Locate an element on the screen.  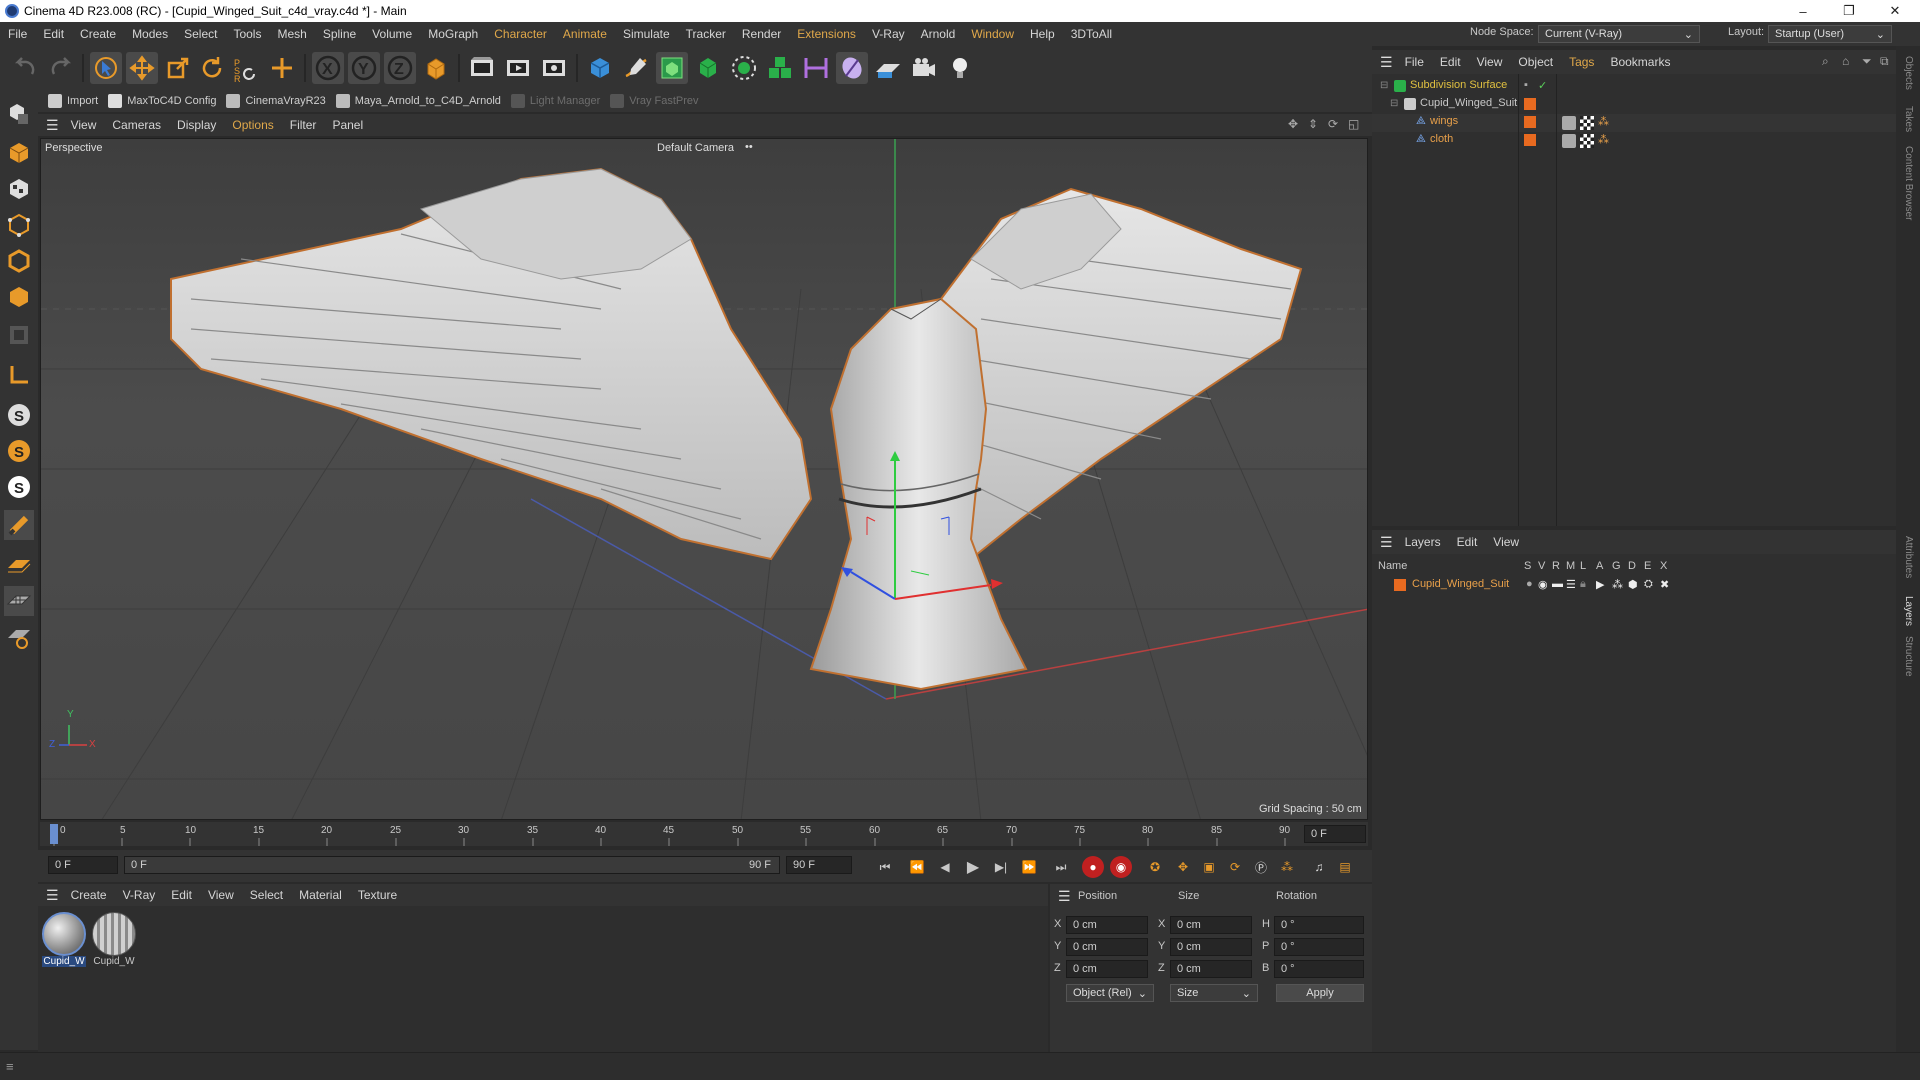
render-active-icon is located at coordinates (518, 68).